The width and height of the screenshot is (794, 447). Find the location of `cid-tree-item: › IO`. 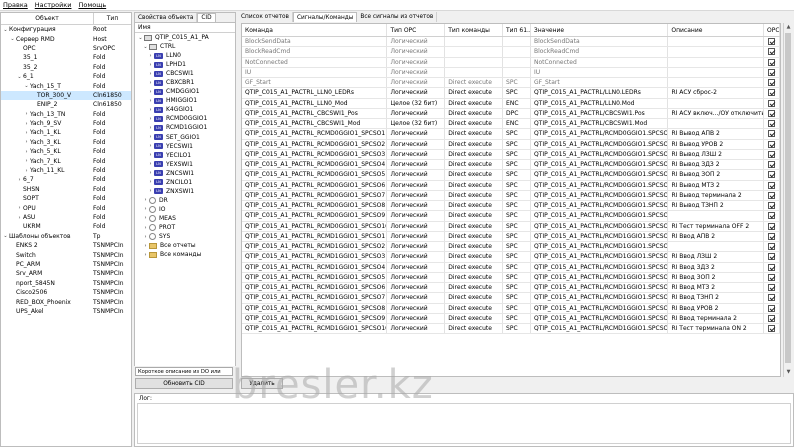

cid-tree-item: › IO is located at coordinates (185, 209).